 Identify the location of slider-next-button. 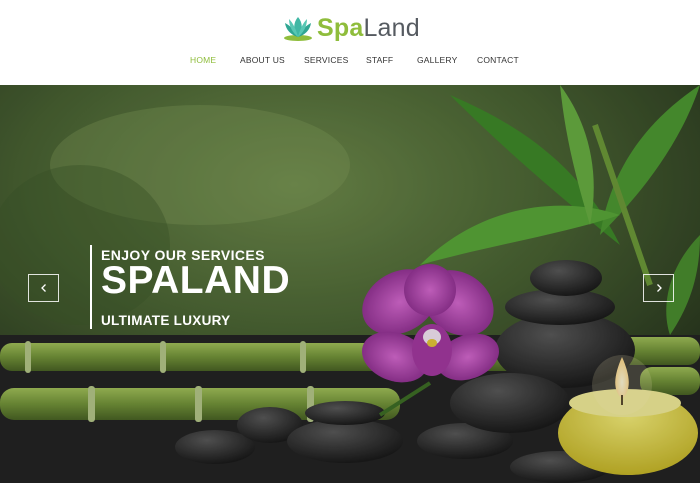
(658, 288).